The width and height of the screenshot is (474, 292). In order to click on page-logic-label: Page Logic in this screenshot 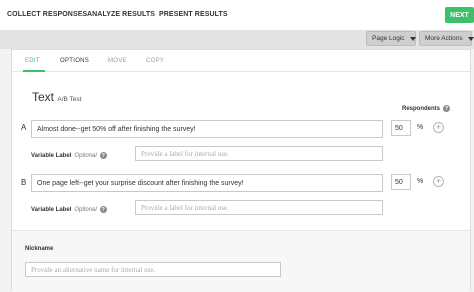, I will do `click(388, 38)`.